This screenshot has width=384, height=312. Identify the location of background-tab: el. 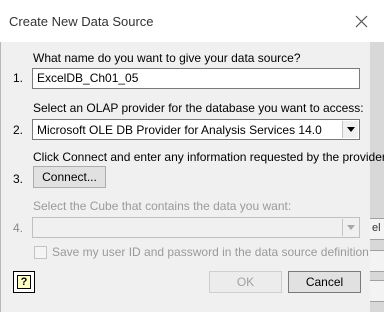
(377, 229).